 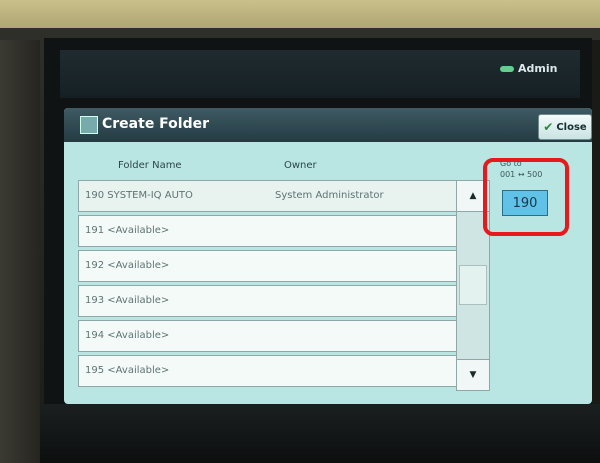 What do you see at coordinates (473, 285) in the screenshot?
I see `scrollbar-thumb` at bounding box center [473, 285].